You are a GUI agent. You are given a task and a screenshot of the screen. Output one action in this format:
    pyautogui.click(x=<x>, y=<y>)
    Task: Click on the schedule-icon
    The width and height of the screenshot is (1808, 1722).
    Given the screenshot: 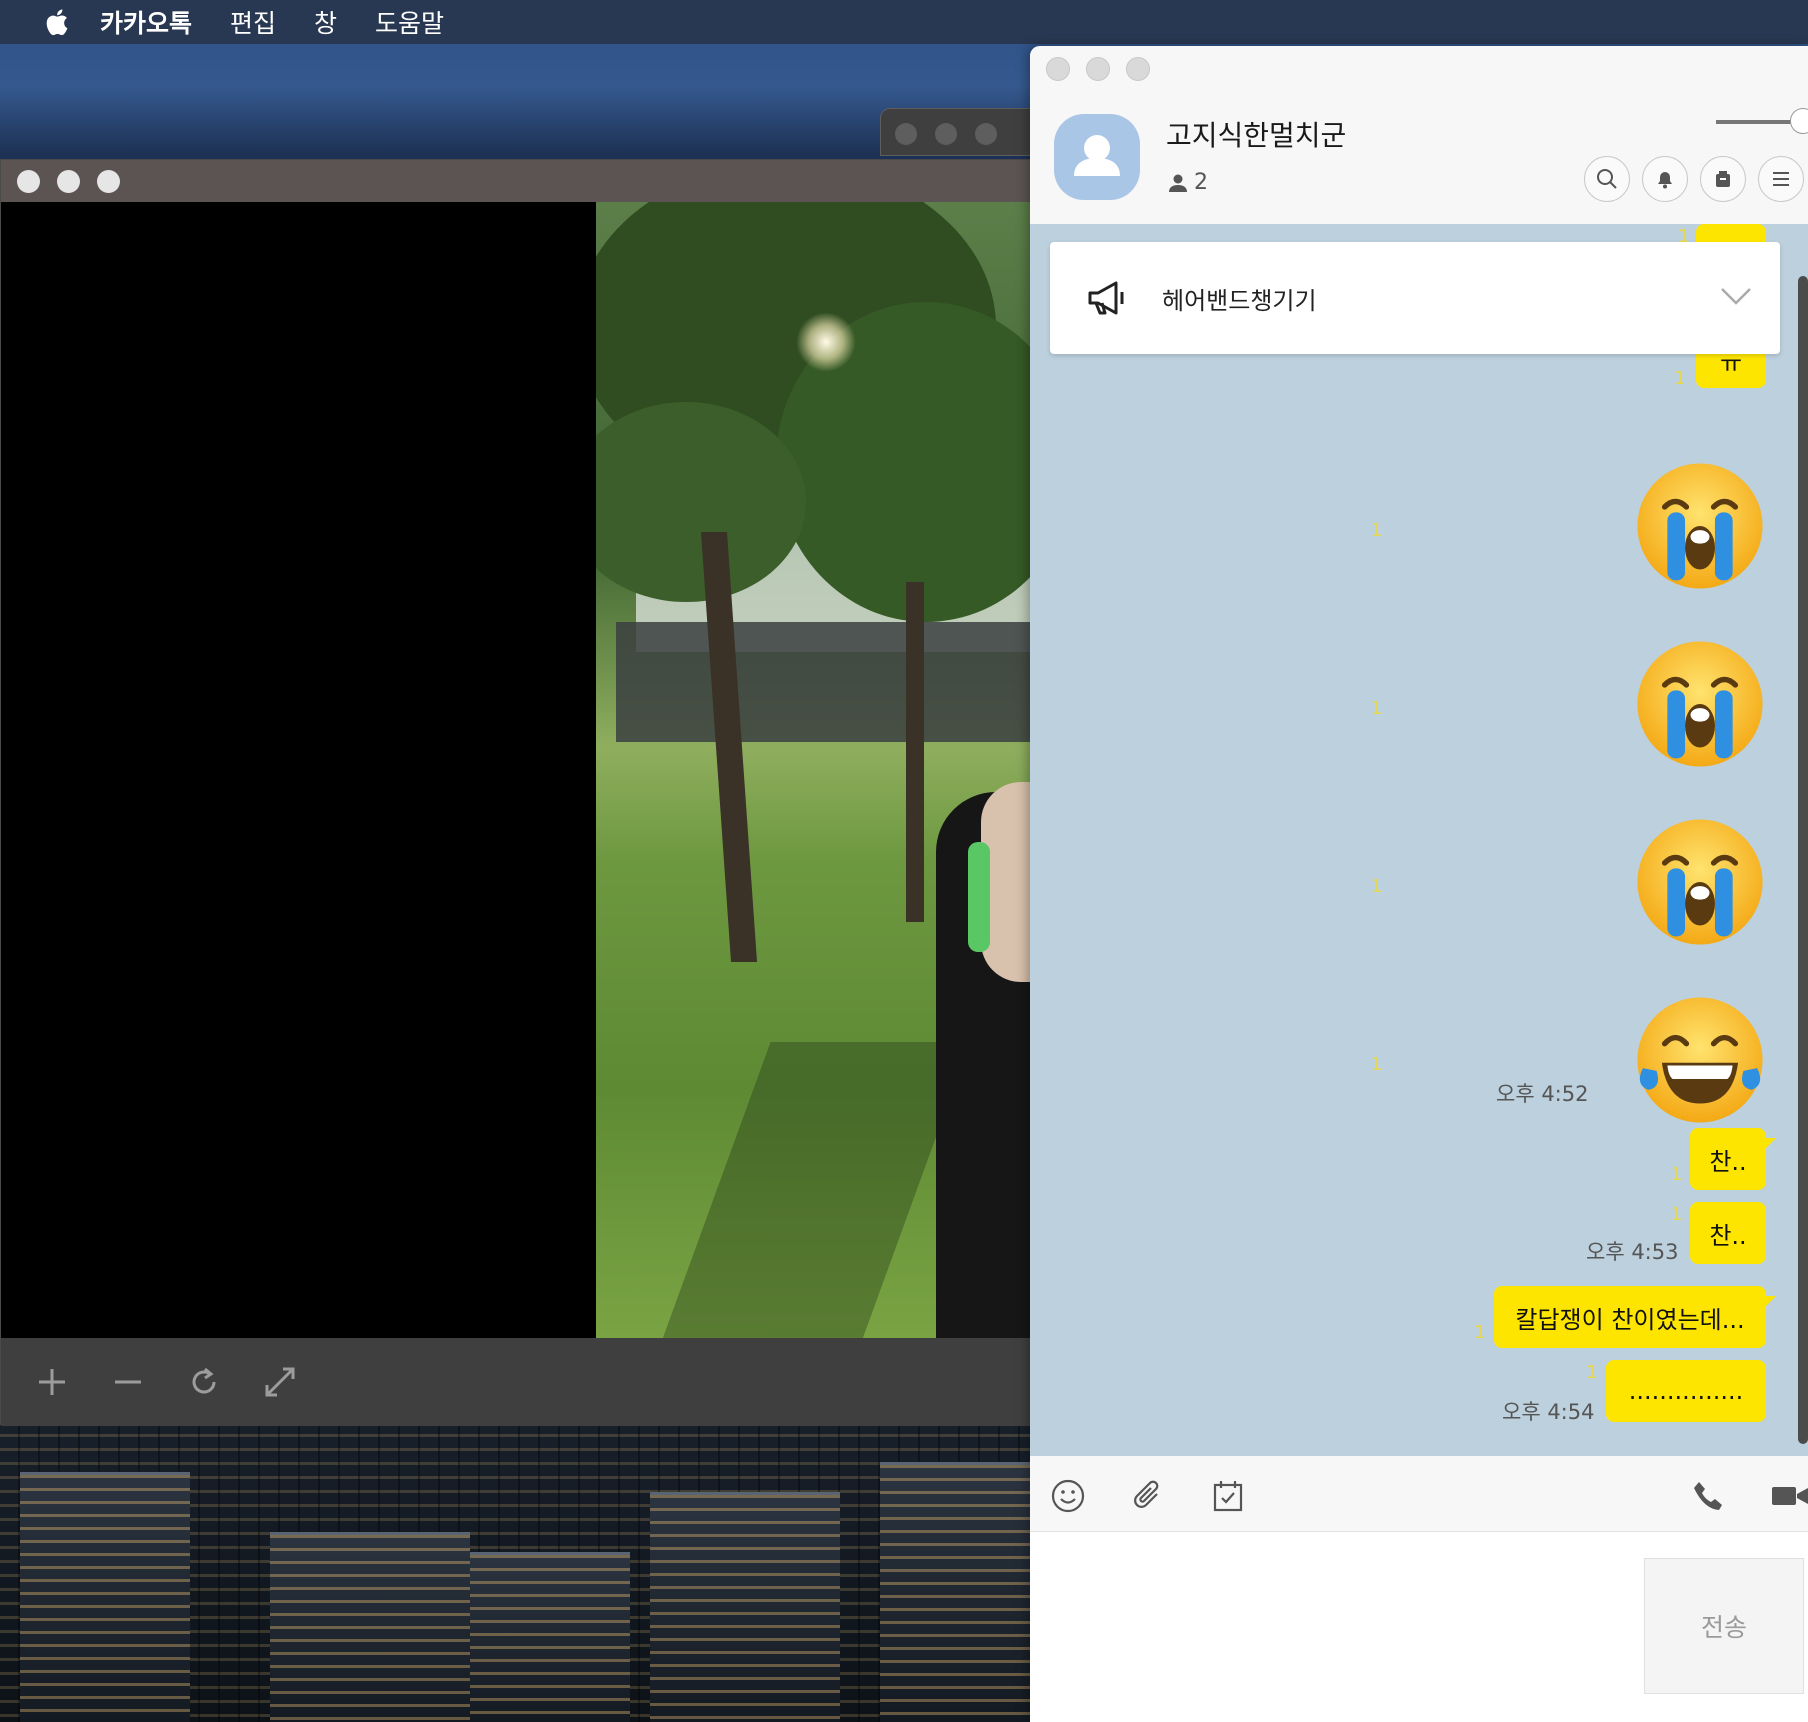 What is the action you would take?
    pyautogui.click(x=1228, y=1496)
    